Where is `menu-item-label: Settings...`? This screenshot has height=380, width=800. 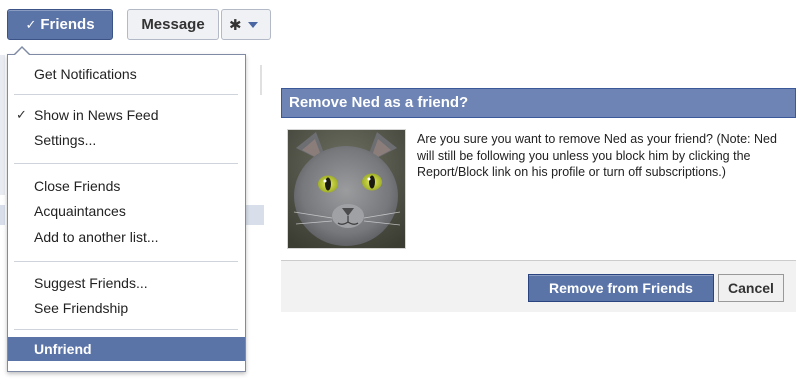
menu-item-label: Settings... is located at coordinates (65, 140).